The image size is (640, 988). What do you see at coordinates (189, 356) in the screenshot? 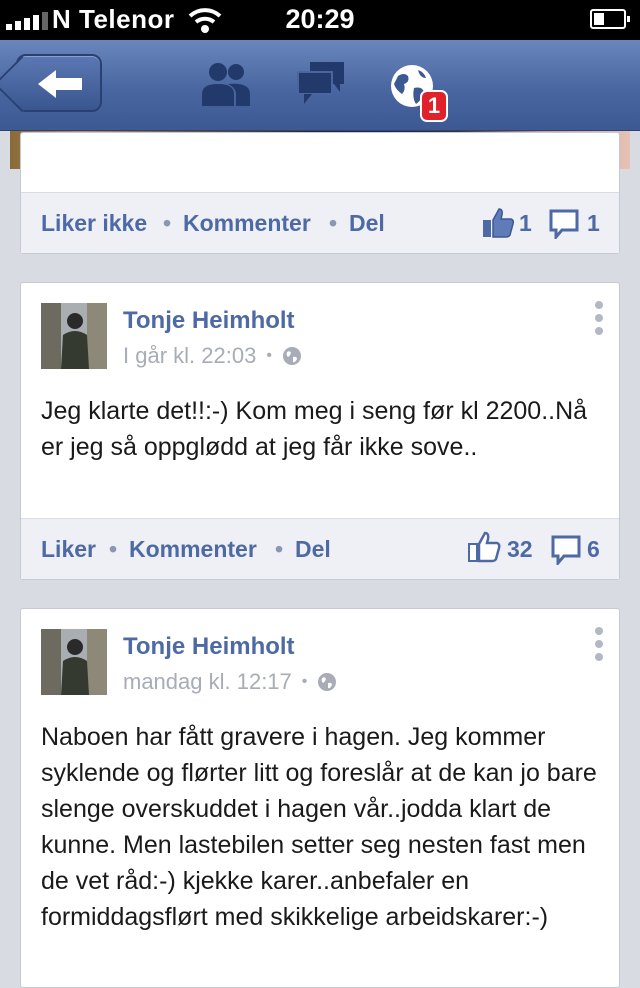
I see `post-timestamp: I går kl. 22:03` at bounding box center [189, 356].